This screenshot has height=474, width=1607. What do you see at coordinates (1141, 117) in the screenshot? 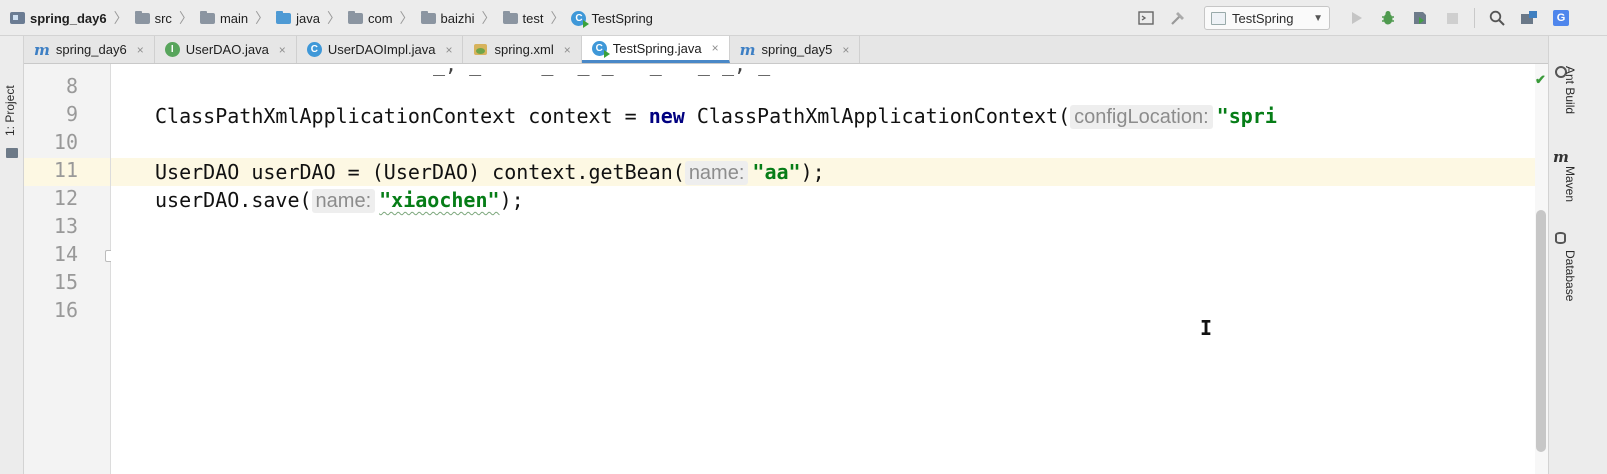
I see `parameter-hint: configLocation:` at bounding box center [1141, 117].